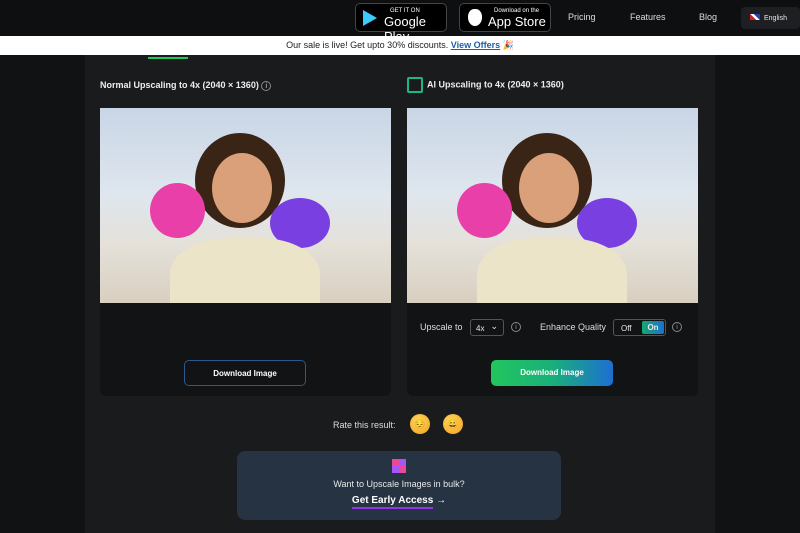  What do you see at coordinates (508, 45) in the screenshot?
I see `party-icon: 🎉` at bounding box center [508, 45].